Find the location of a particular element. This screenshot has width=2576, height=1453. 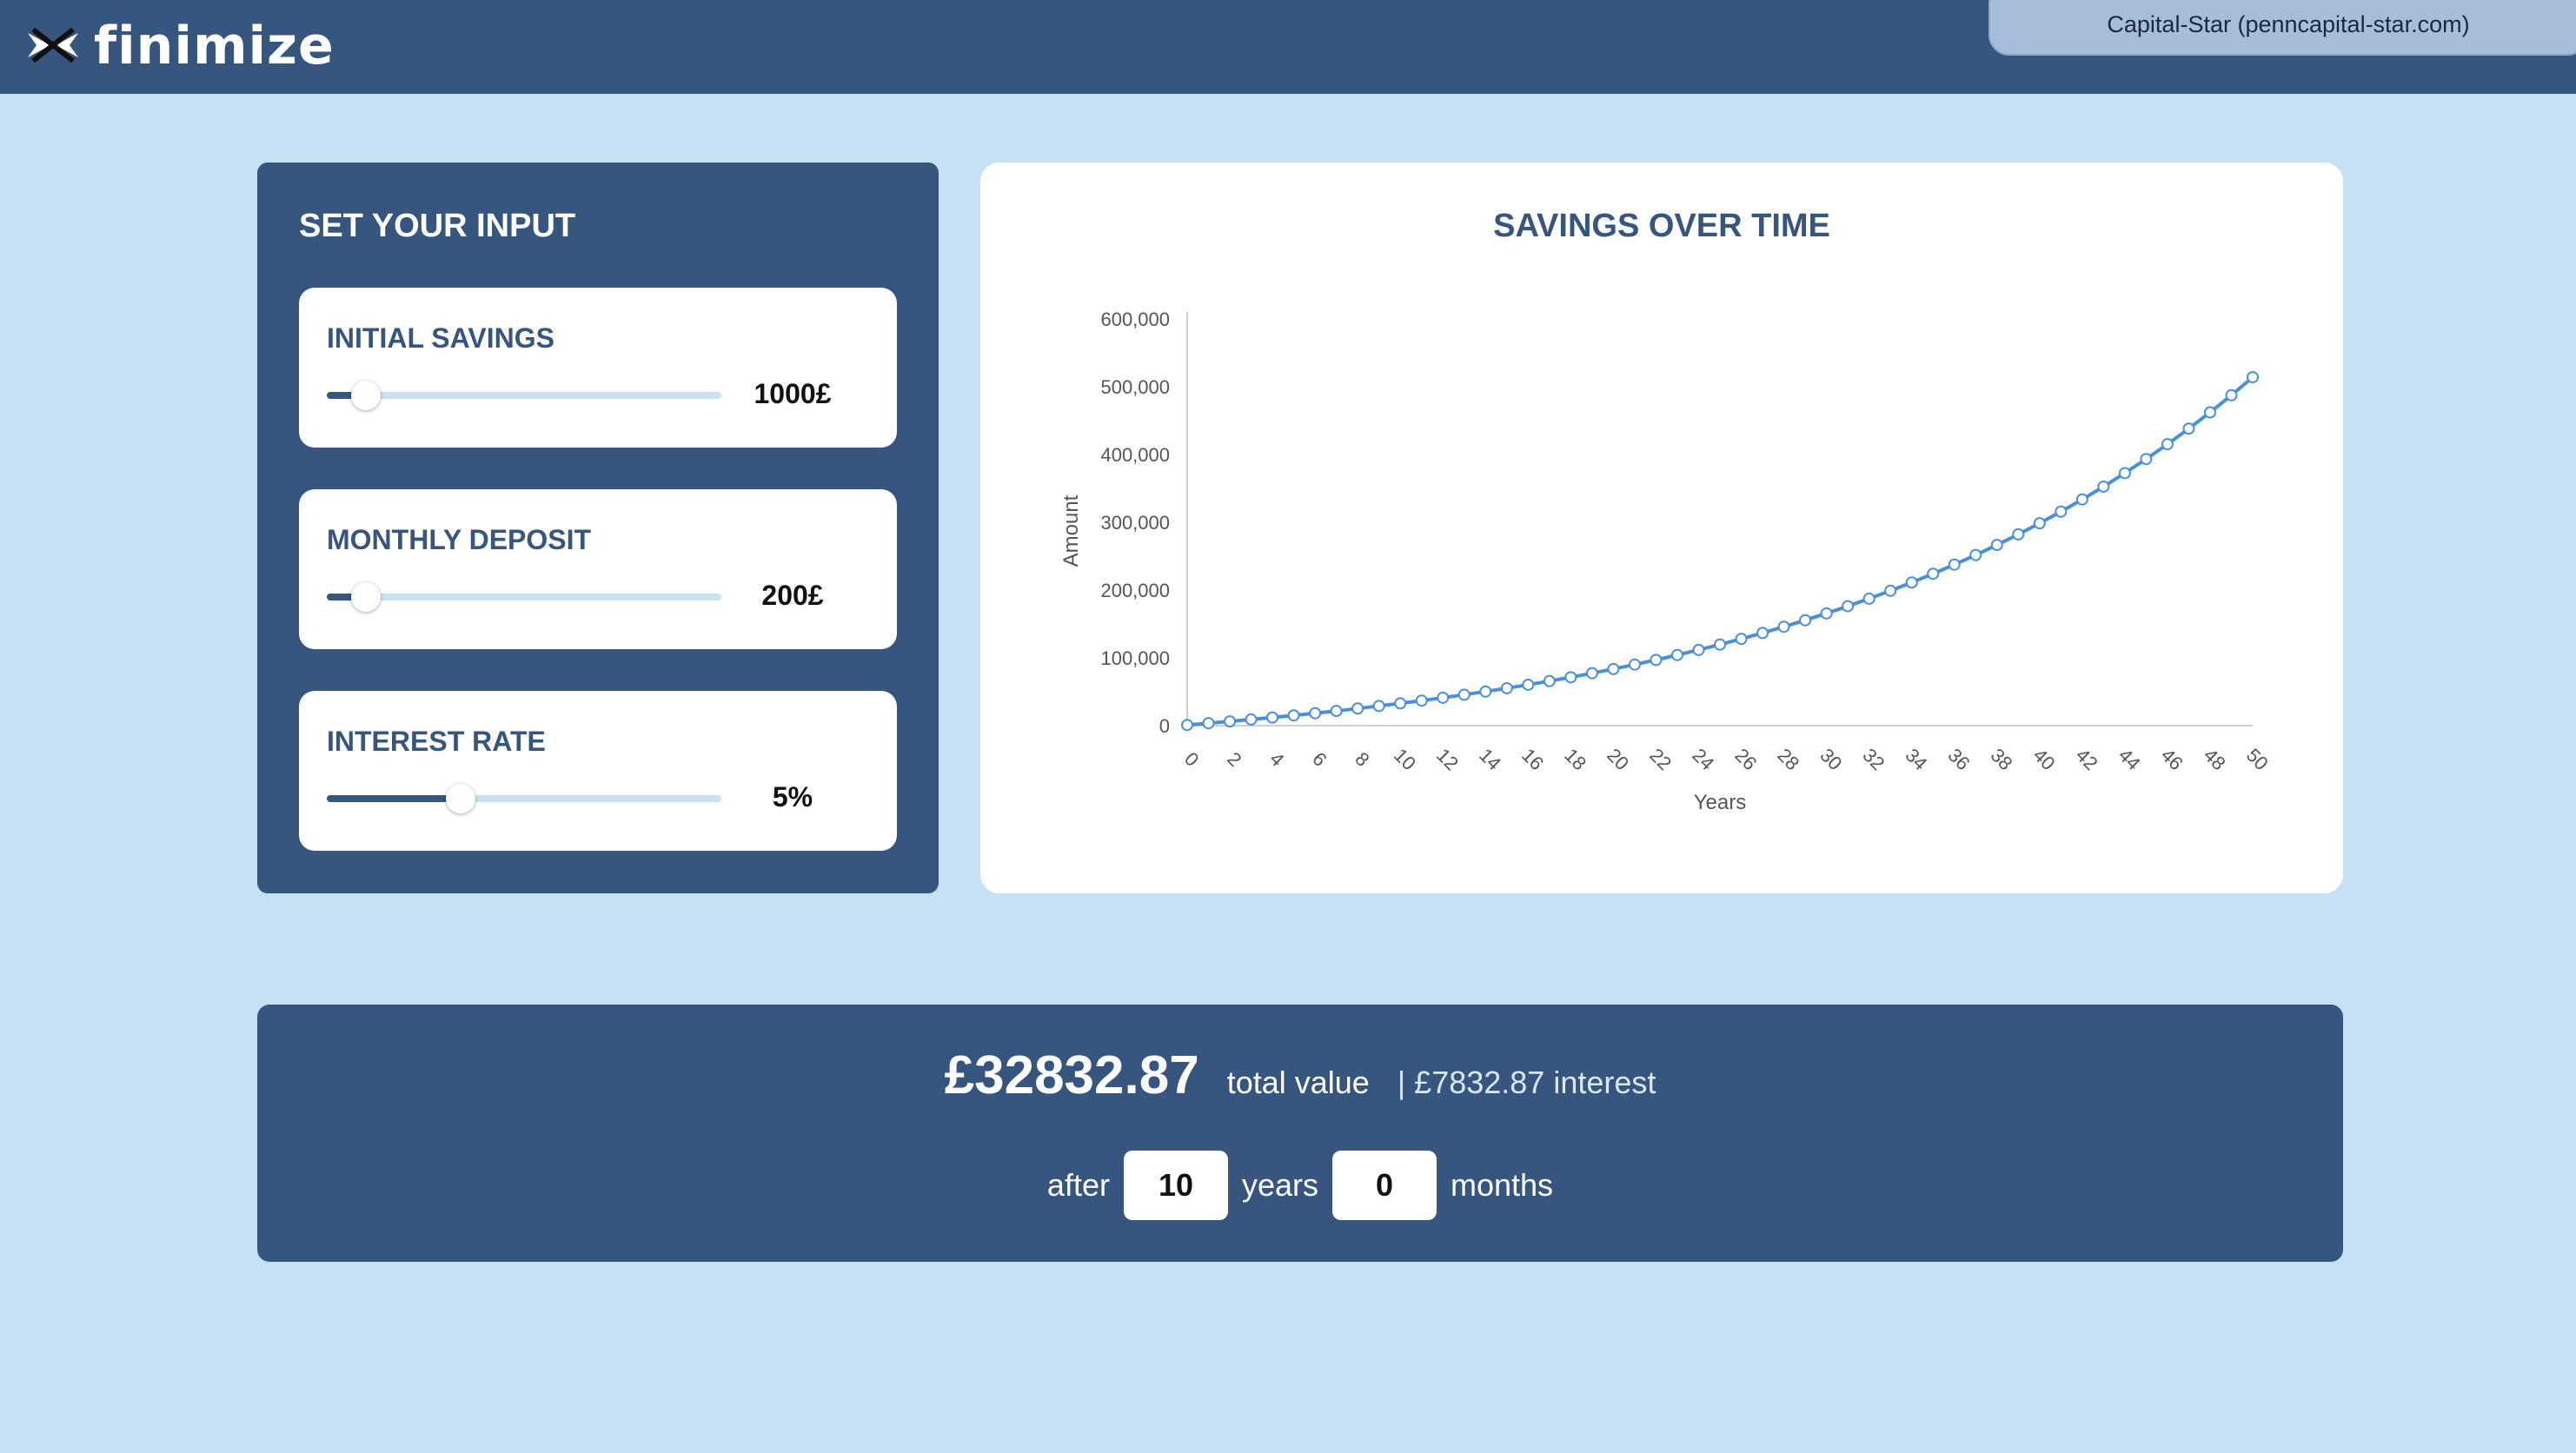

x-tick-label: 46 is located at coordinates (2172, 759).